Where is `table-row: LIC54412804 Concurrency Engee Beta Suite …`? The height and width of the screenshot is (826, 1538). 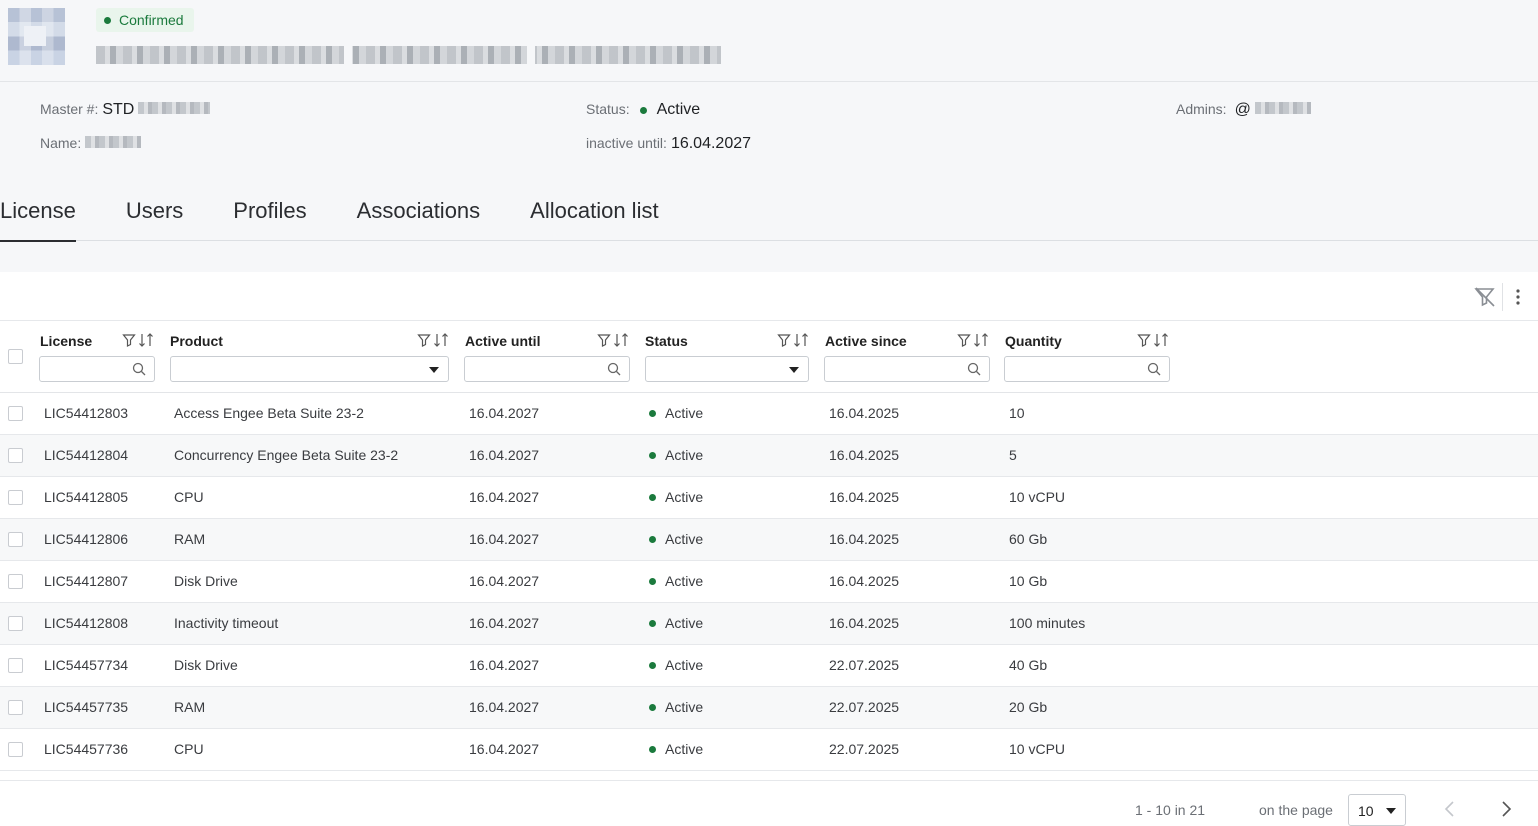 table-row: LIC54412804 Concurrency Engee Beta Suite … is located at coordinates (769, 456).